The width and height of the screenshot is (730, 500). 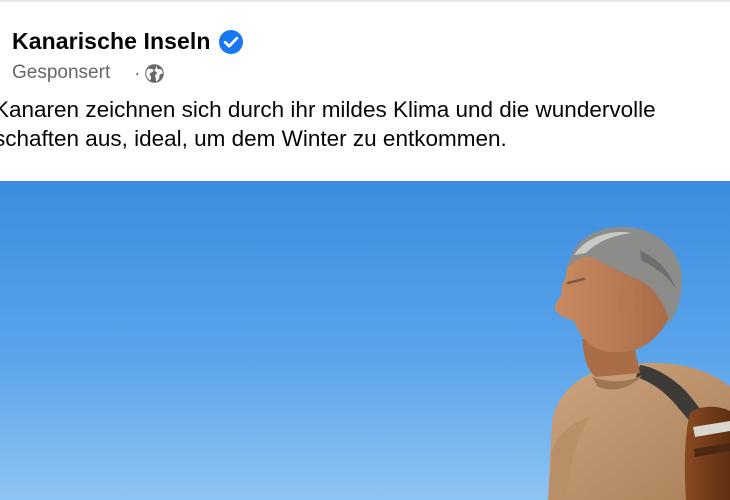 What do you see at coordinates (154, 73) in the screenshot?
I see `globe-icon` at bounding box center [154, 73].